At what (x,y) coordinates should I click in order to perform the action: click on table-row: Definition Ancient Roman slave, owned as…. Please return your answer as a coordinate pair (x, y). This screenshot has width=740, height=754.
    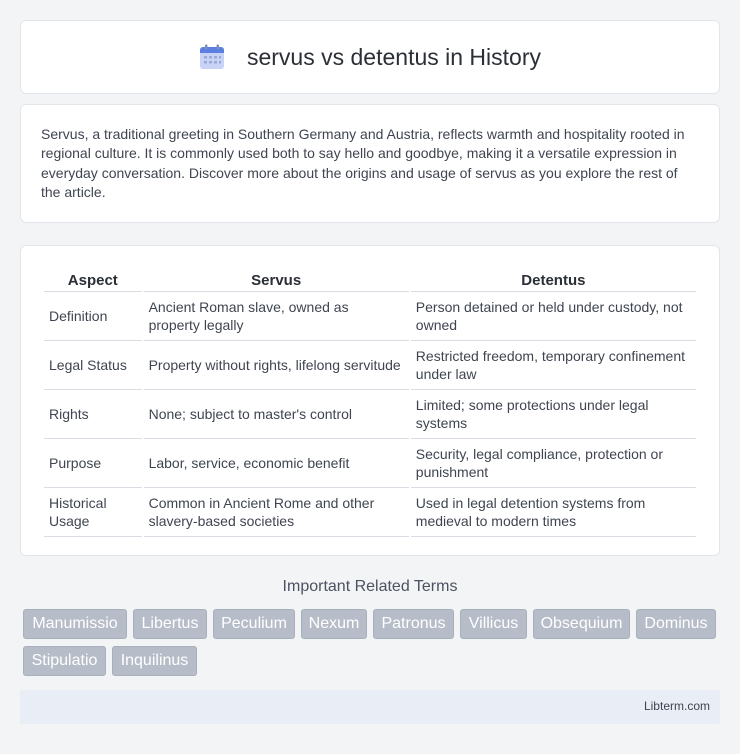
    Looking at the image, I should click on (370, 316).